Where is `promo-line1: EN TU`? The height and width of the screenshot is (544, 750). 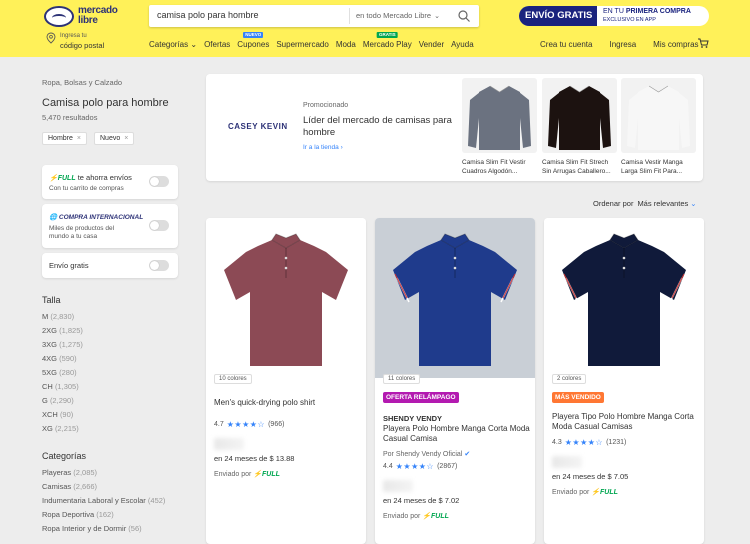 promo-line1: EN TU is located at coordinates (614, 11).